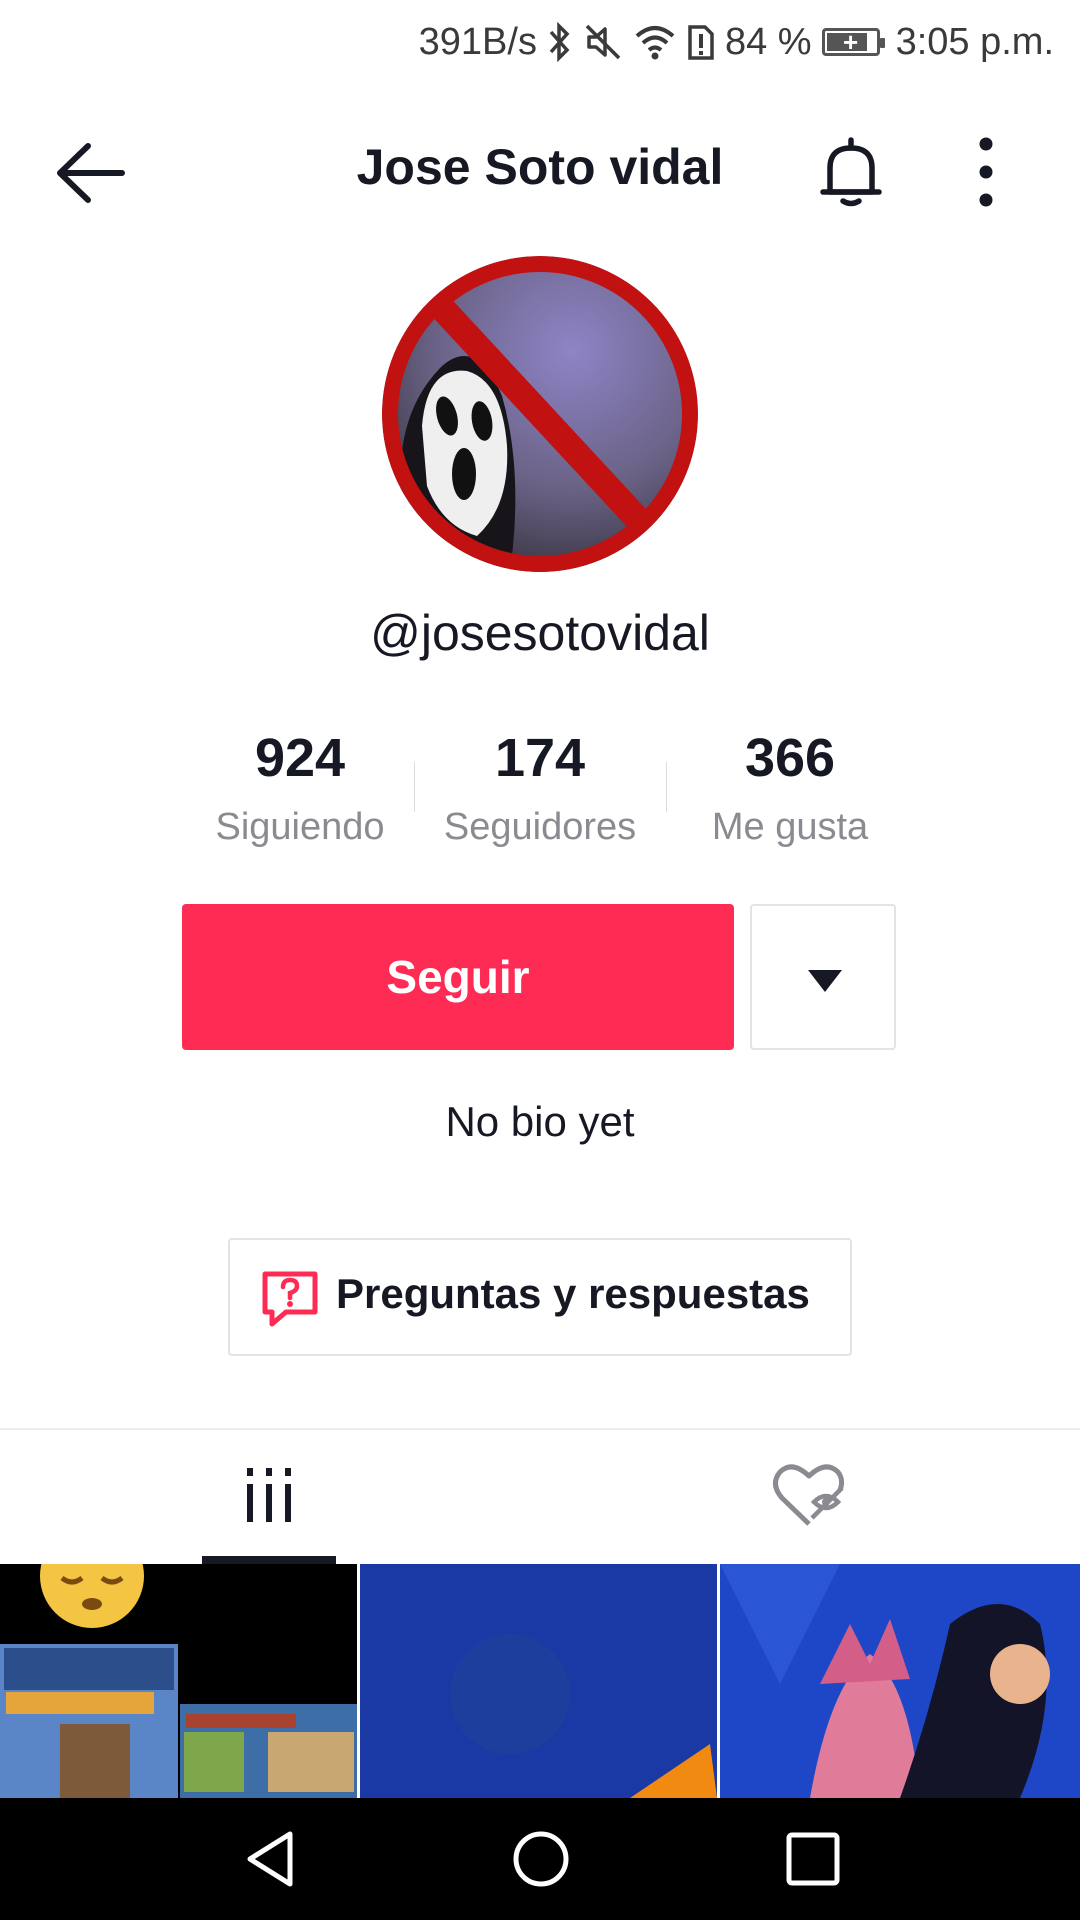 This screenshot has width=1080, height=1920. I want to click on bell-icon, so click(851, 172).